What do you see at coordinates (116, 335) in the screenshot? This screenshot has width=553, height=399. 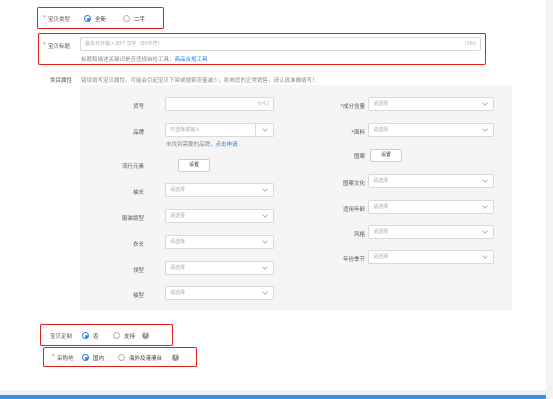 I see `customization-yes-radio` at bounding box center [116, 335].